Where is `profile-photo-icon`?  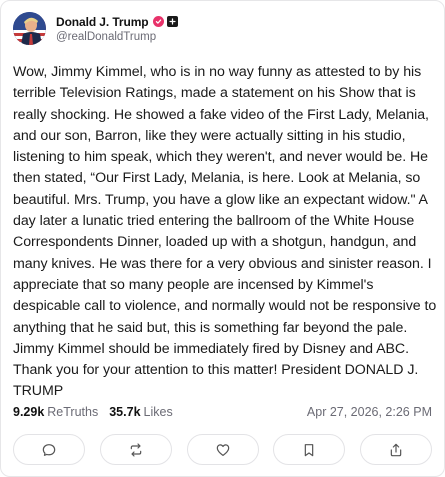
profile-photo-icon is located at coordinates (29, 28).